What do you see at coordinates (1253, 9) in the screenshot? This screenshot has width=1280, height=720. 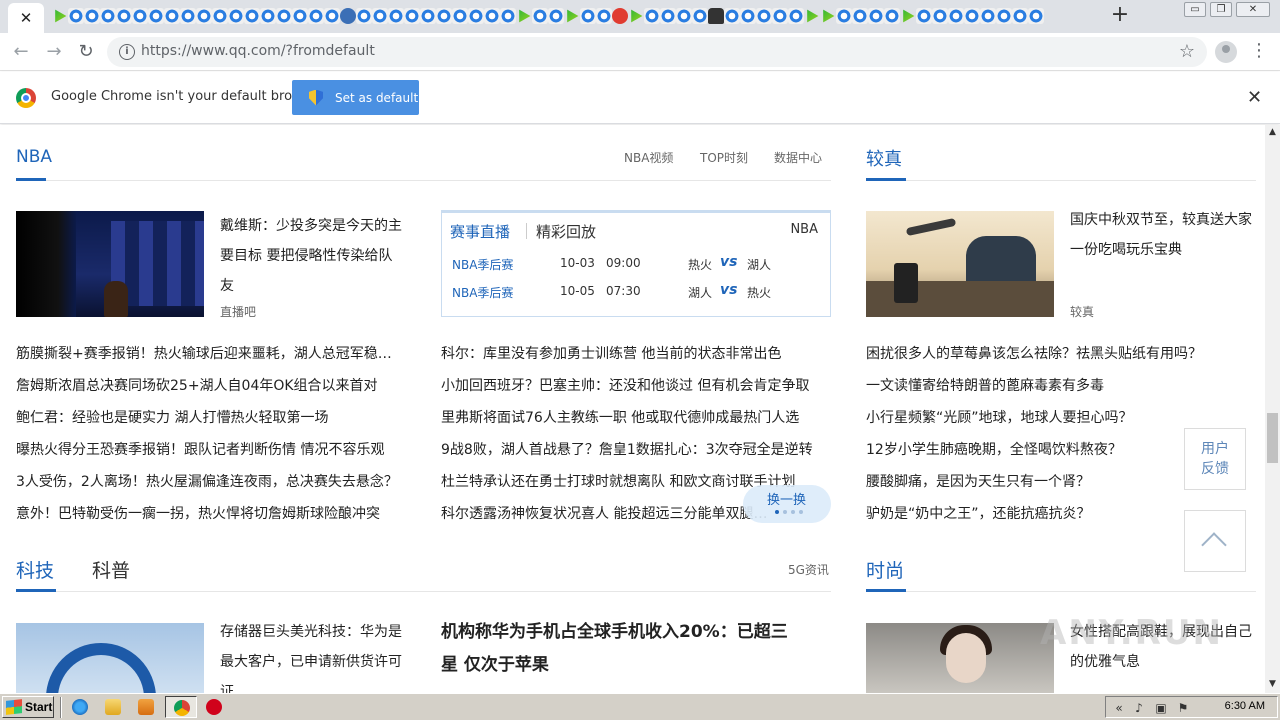 I see `window-close-button: ✕` at bounding box center [1253, 9].